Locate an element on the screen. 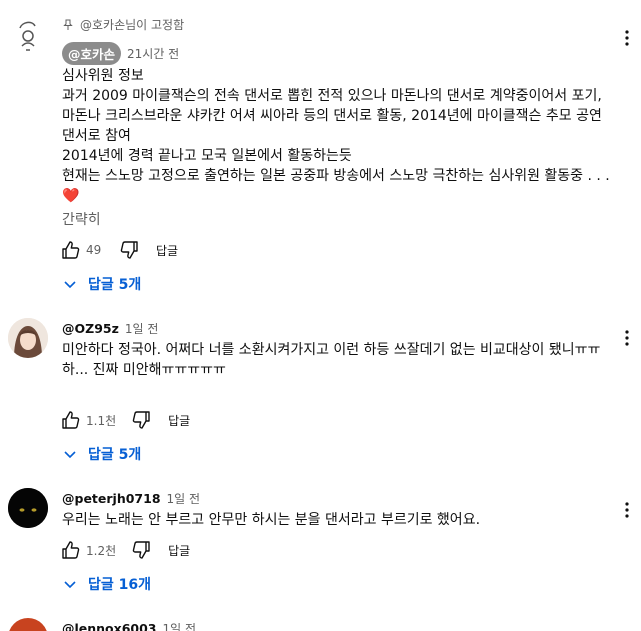  comment-text: 우리는 노래는 안 부르고 안무만 하시는 분을 댄서라고 부르기로 했어요. is located at coordinates (271, 520).